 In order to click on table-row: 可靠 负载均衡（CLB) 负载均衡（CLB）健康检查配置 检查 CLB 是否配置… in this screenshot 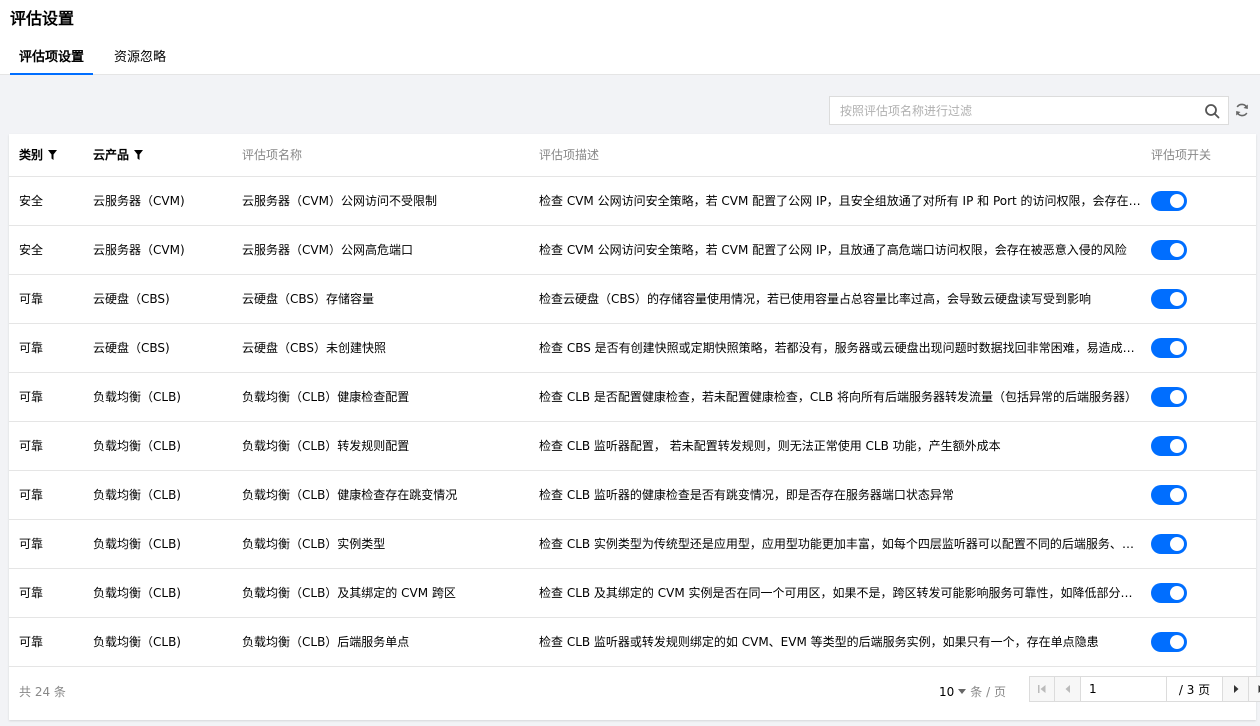, I will do `click(632, 397)`.